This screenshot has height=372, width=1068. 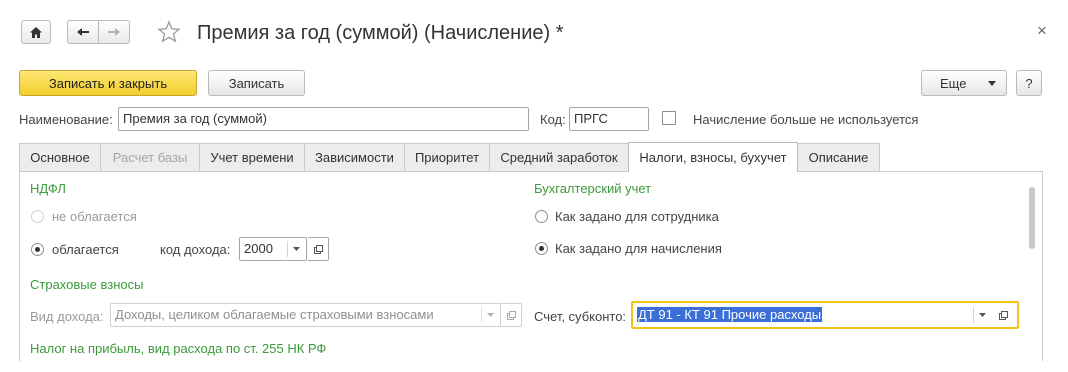 I want to click on income-type-label: Вид дохода:, so click(x=67, y=316).